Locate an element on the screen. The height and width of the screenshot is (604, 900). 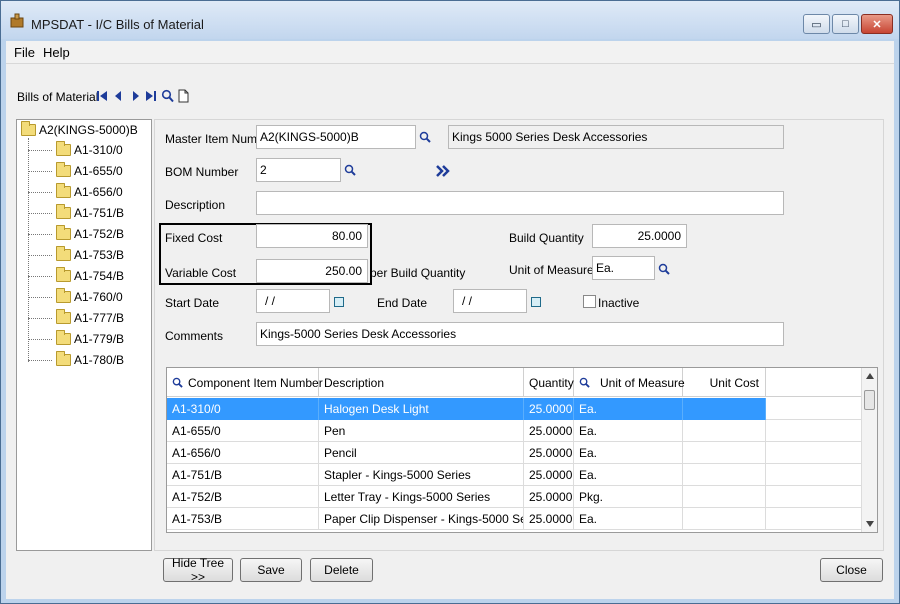
bom-number-field: 2 is located at coordinates (298, 170).